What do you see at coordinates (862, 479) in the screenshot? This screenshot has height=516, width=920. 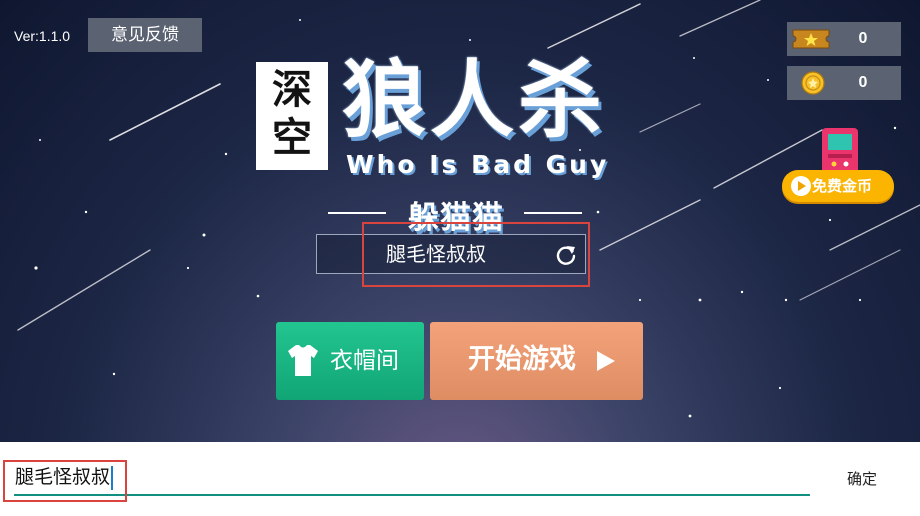 I see `confirm-button: 确定` at bounding box center [862, 479].